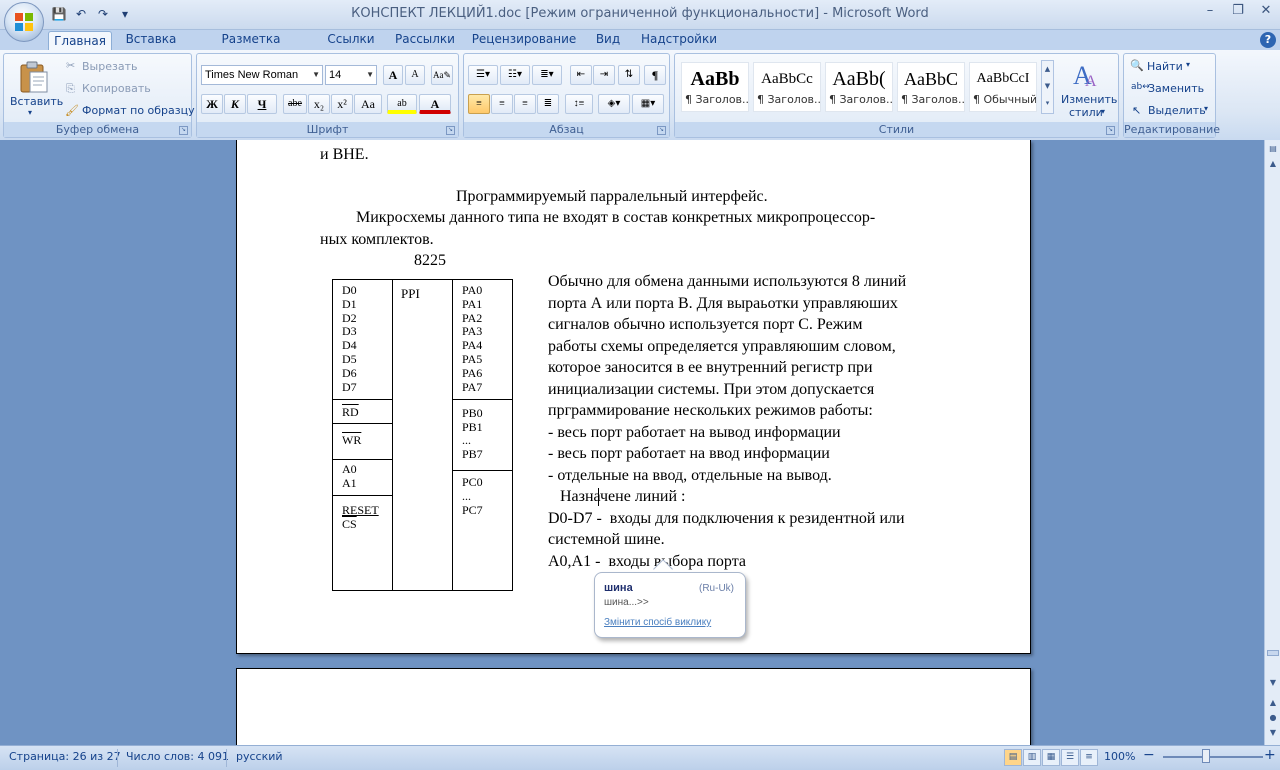 Image resolution: width=1280 pixels, height=770 pixels. What do you see at coordinates (34, 77) in the screenshot?
I see `paste-icon` at bounding box center [34, 77].